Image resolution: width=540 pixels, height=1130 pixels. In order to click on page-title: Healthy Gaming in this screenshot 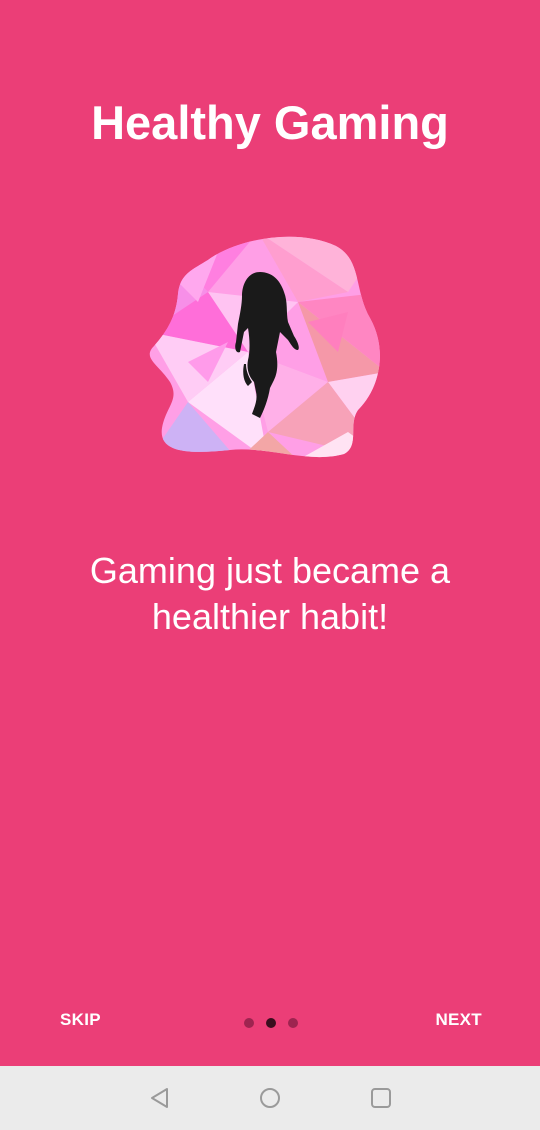, I will do `click(270, 122)`.